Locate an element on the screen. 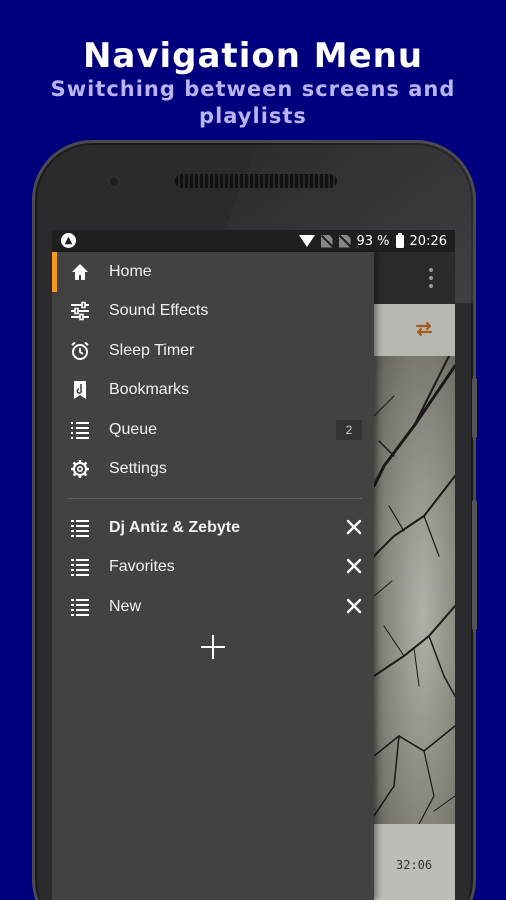  earpiece-speaker is located at coordinates (256, 181).